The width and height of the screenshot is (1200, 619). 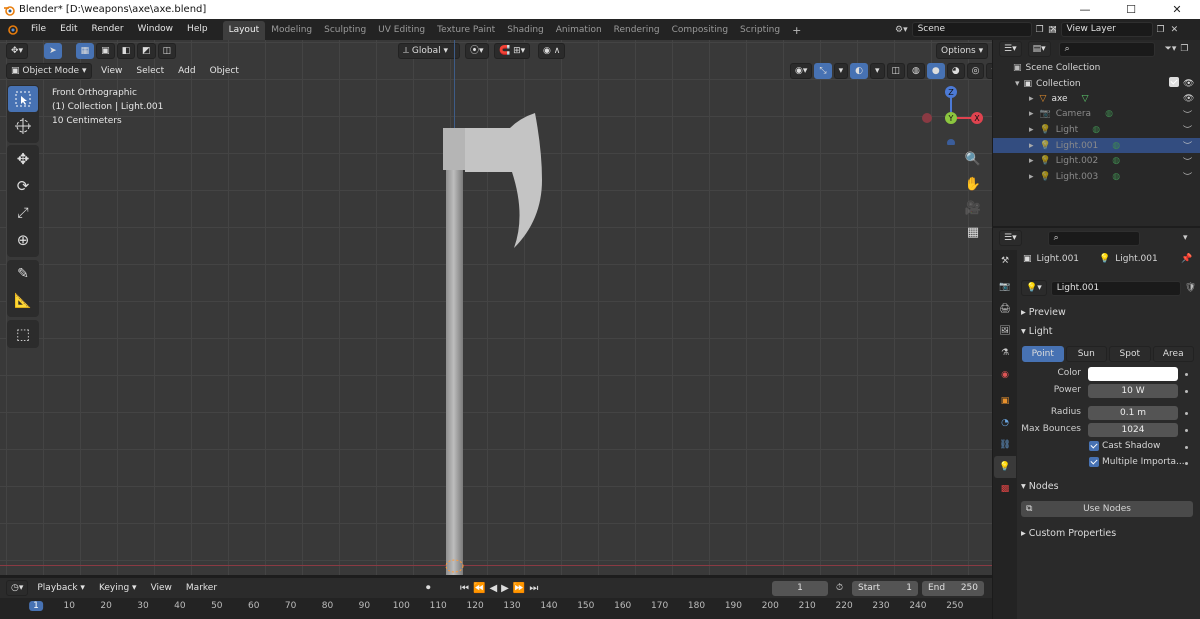 What do you see at coordinates (953, 588) in the screenshot?
I see `end-frame-field: End 250` at bounding box center [953, 588].